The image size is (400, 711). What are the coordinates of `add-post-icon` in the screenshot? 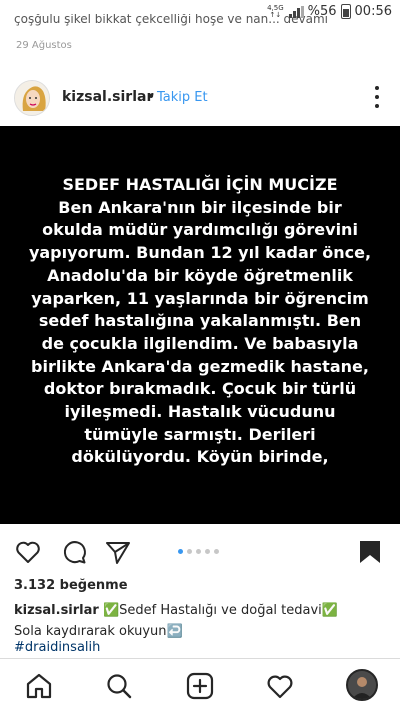 It's located at (200, 686).